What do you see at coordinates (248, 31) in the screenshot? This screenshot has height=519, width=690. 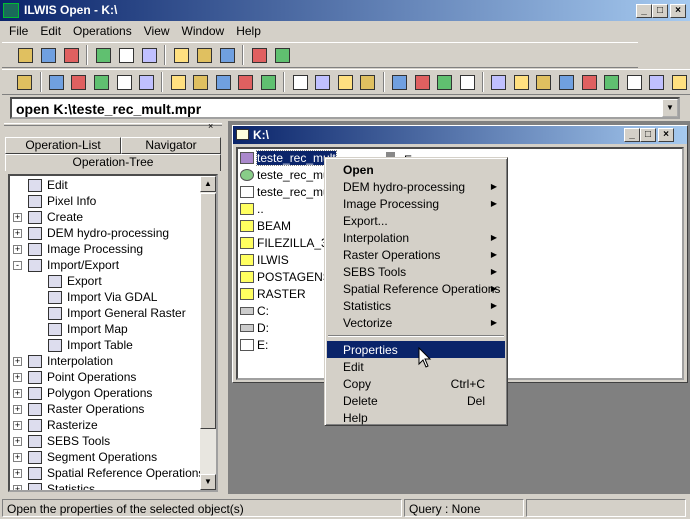 I see `menu-help: Help` at bounding box center [248, 31].